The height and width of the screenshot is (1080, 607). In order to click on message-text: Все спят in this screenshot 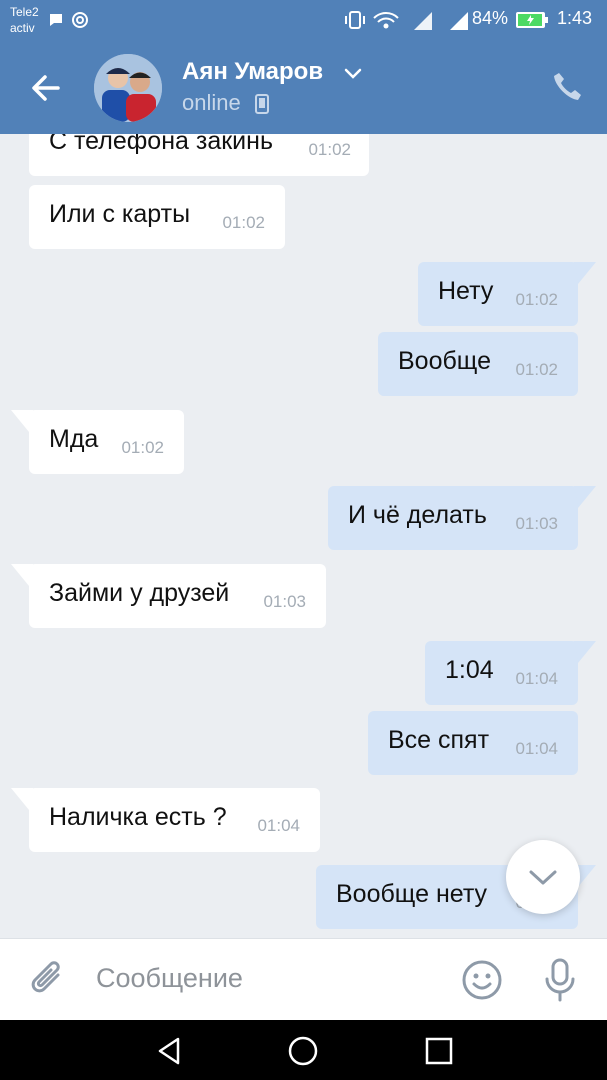, I will do `click(439, 740)`.